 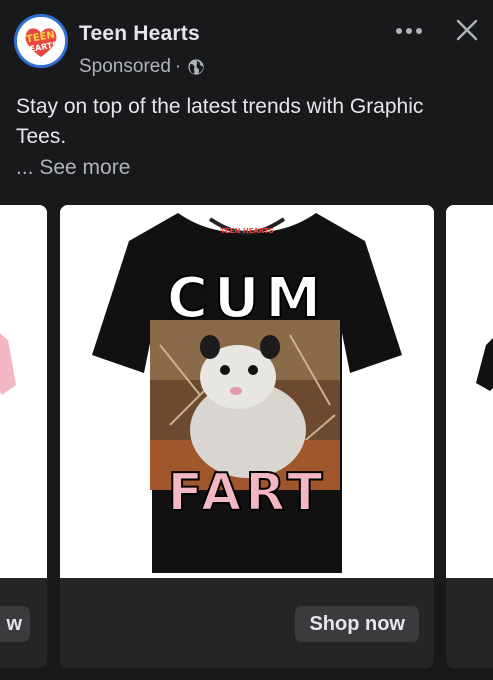 I want to click on sponsored-label: Sponsored, so click(x=125, y=66).